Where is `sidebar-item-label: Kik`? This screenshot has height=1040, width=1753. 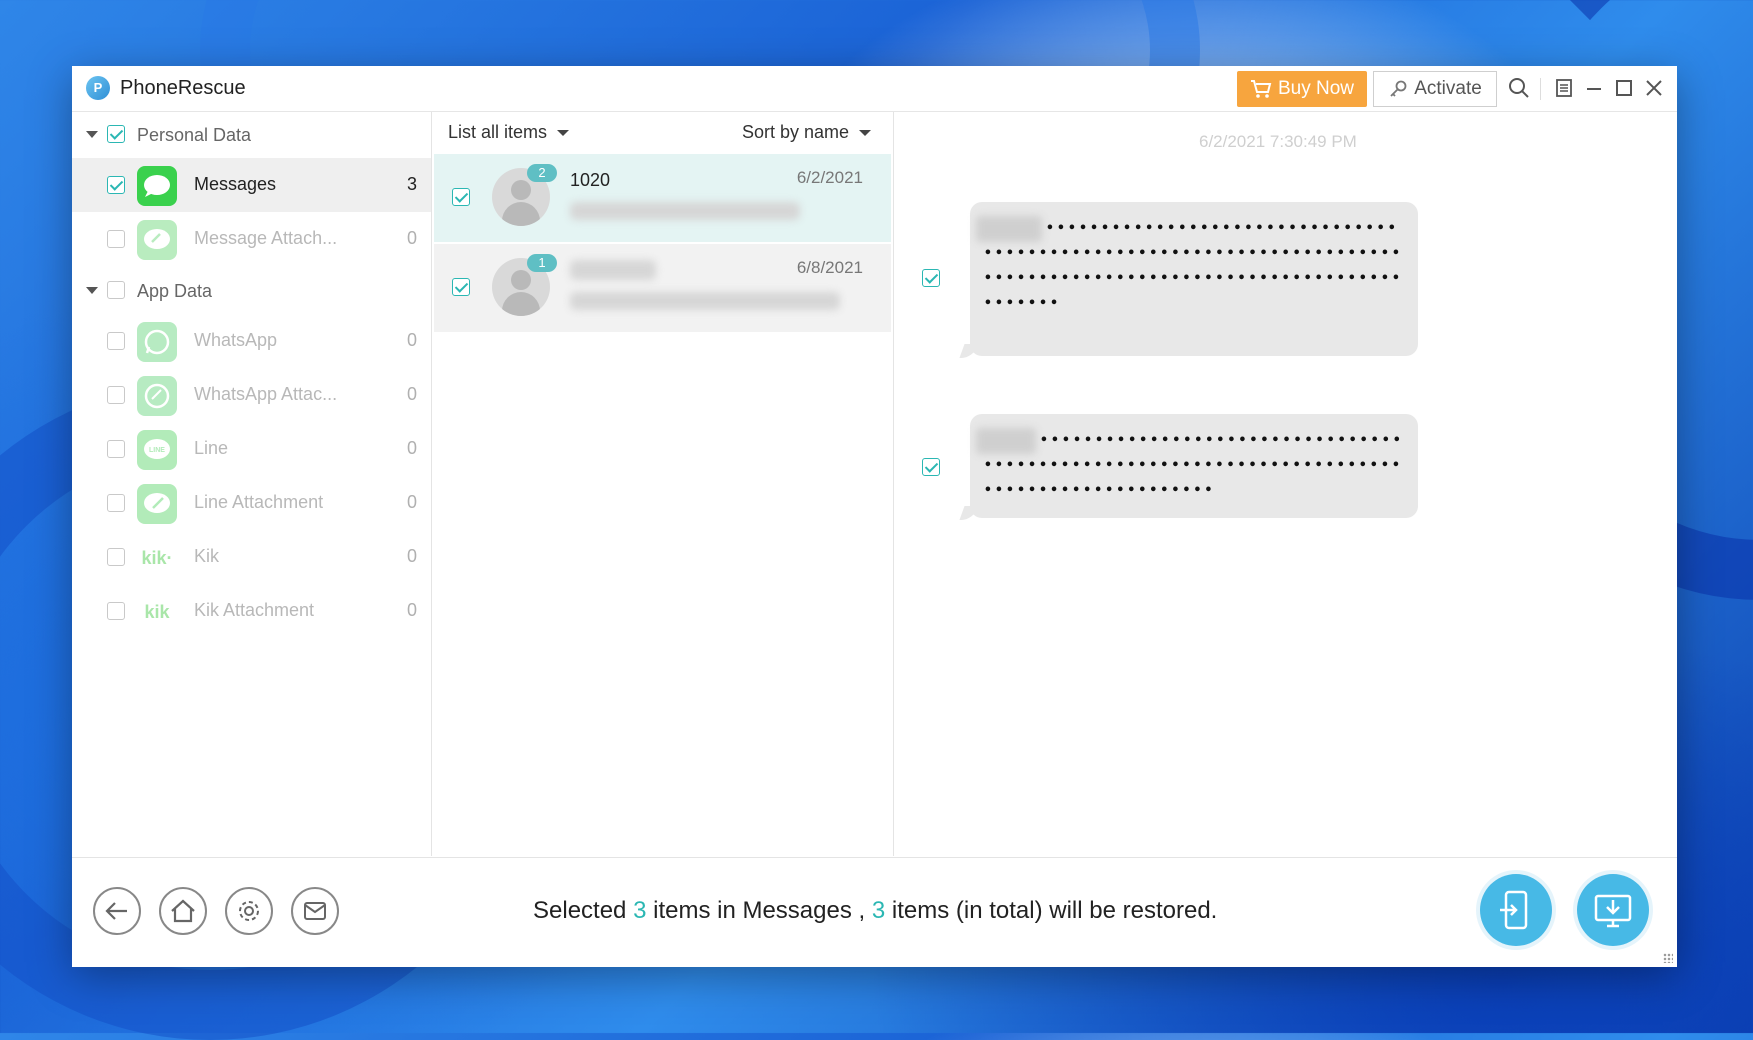 sidebar-item-label: Kik is located at coordinates (207, 556).